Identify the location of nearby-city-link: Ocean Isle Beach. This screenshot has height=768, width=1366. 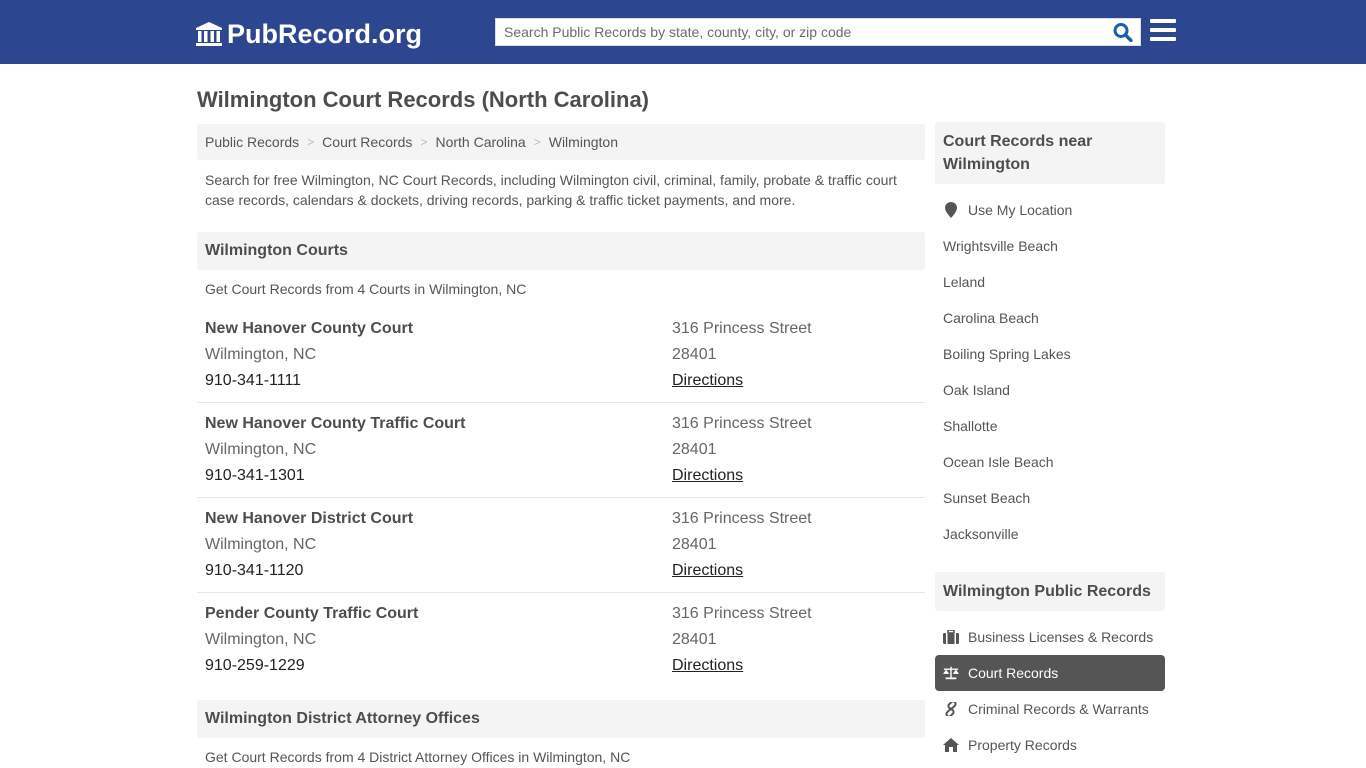
(1050, 462).